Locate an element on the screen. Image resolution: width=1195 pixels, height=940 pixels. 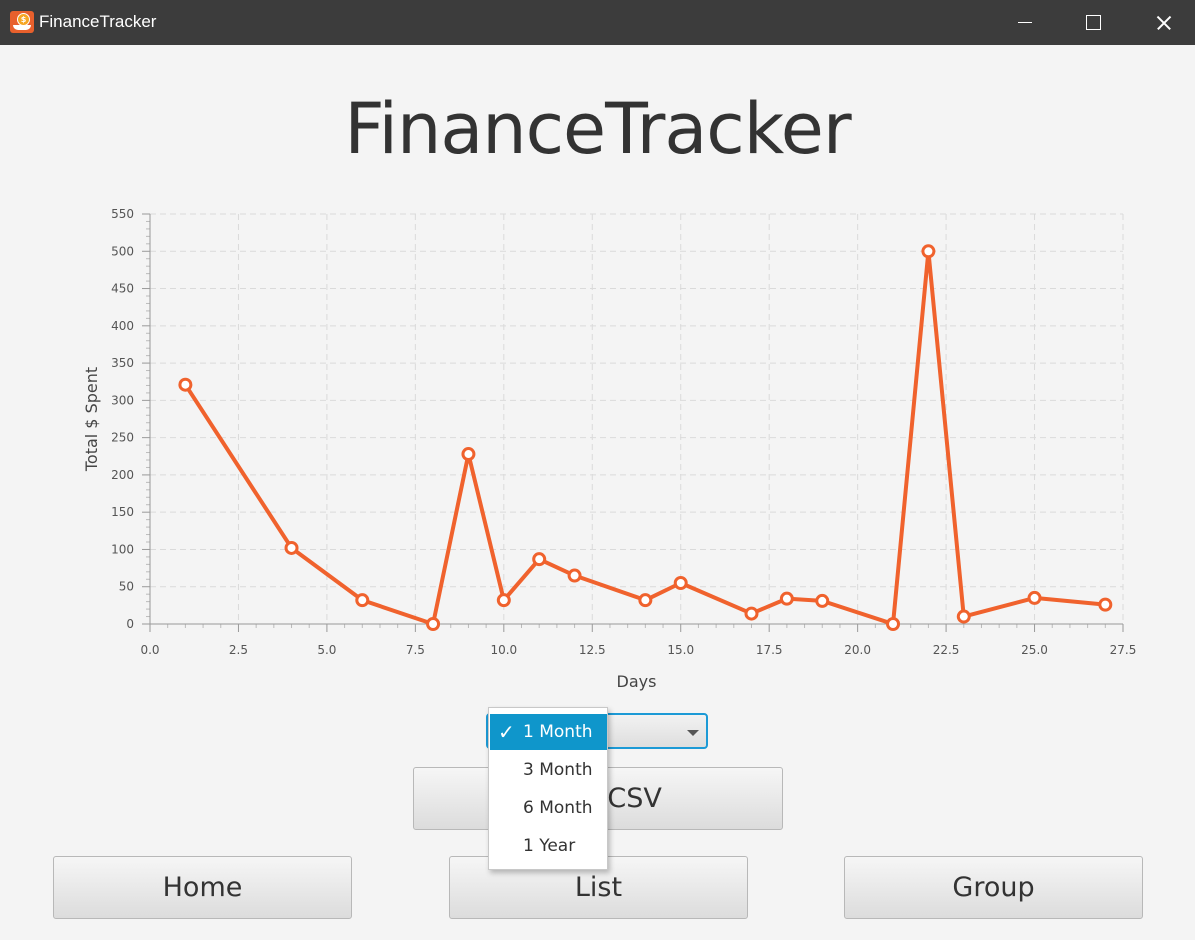
x-tick-label: 22.5 is located at coordinates (946, 650).